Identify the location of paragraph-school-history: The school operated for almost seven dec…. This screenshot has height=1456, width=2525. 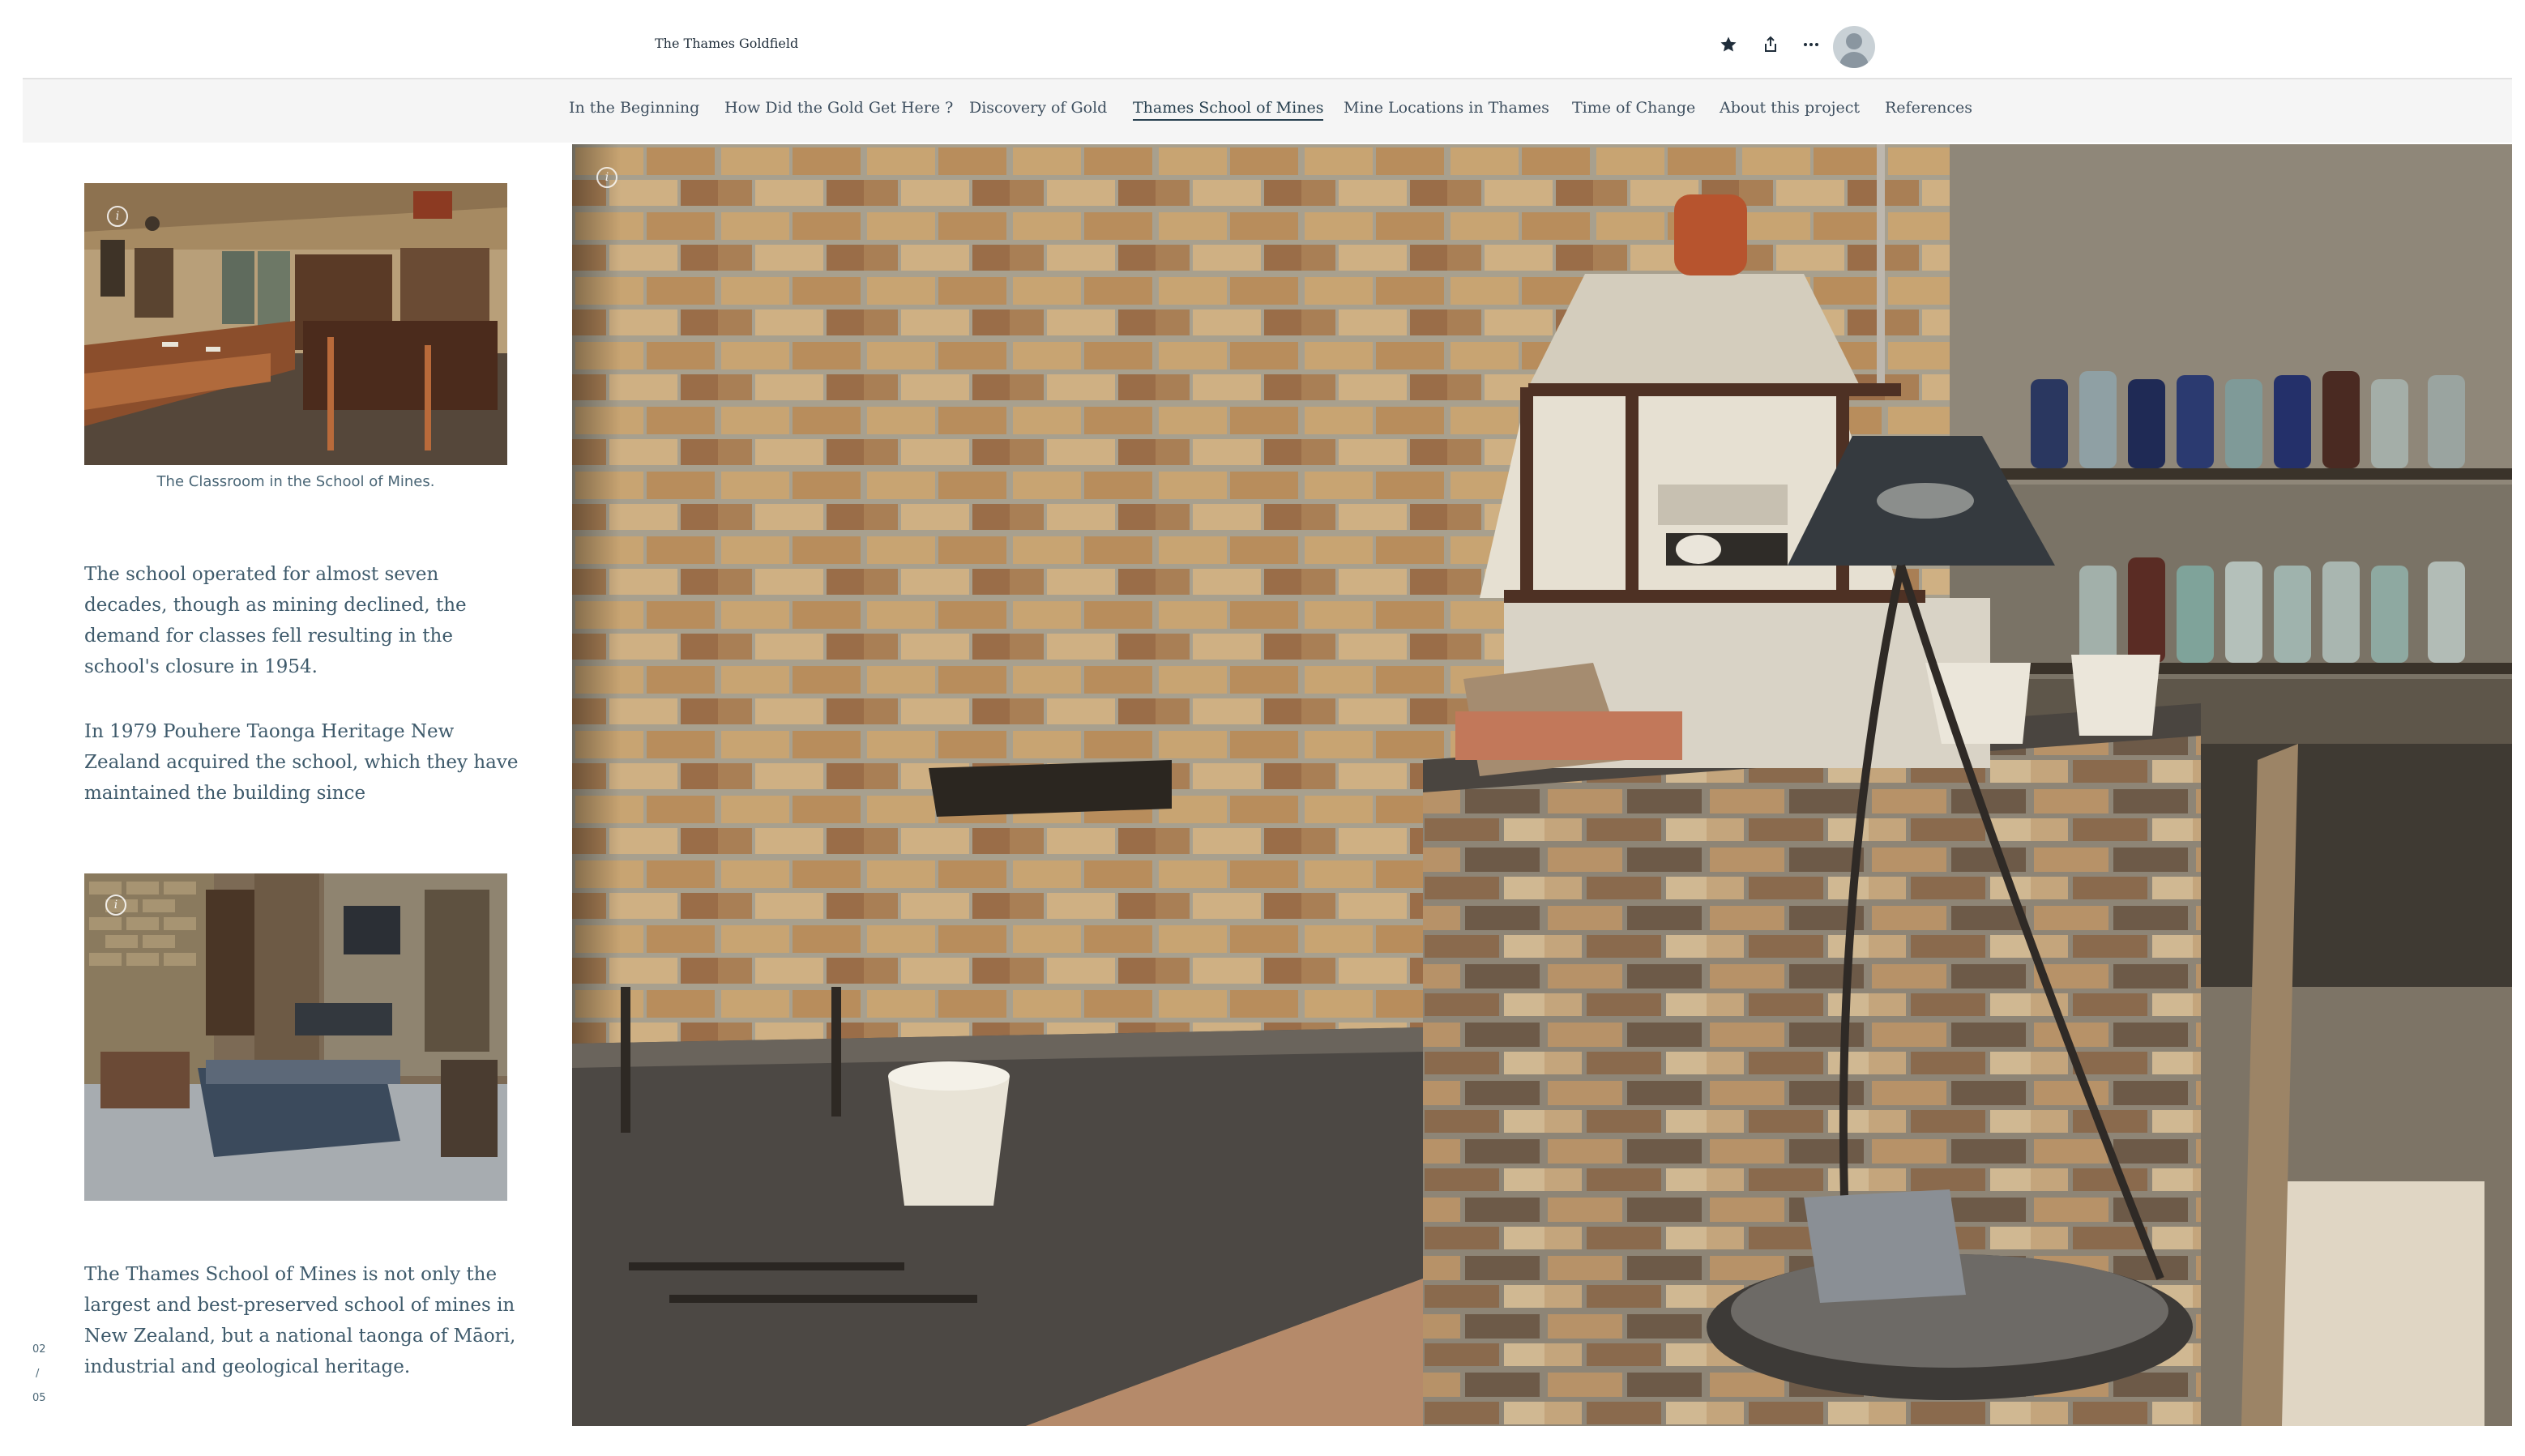
(275, 621).